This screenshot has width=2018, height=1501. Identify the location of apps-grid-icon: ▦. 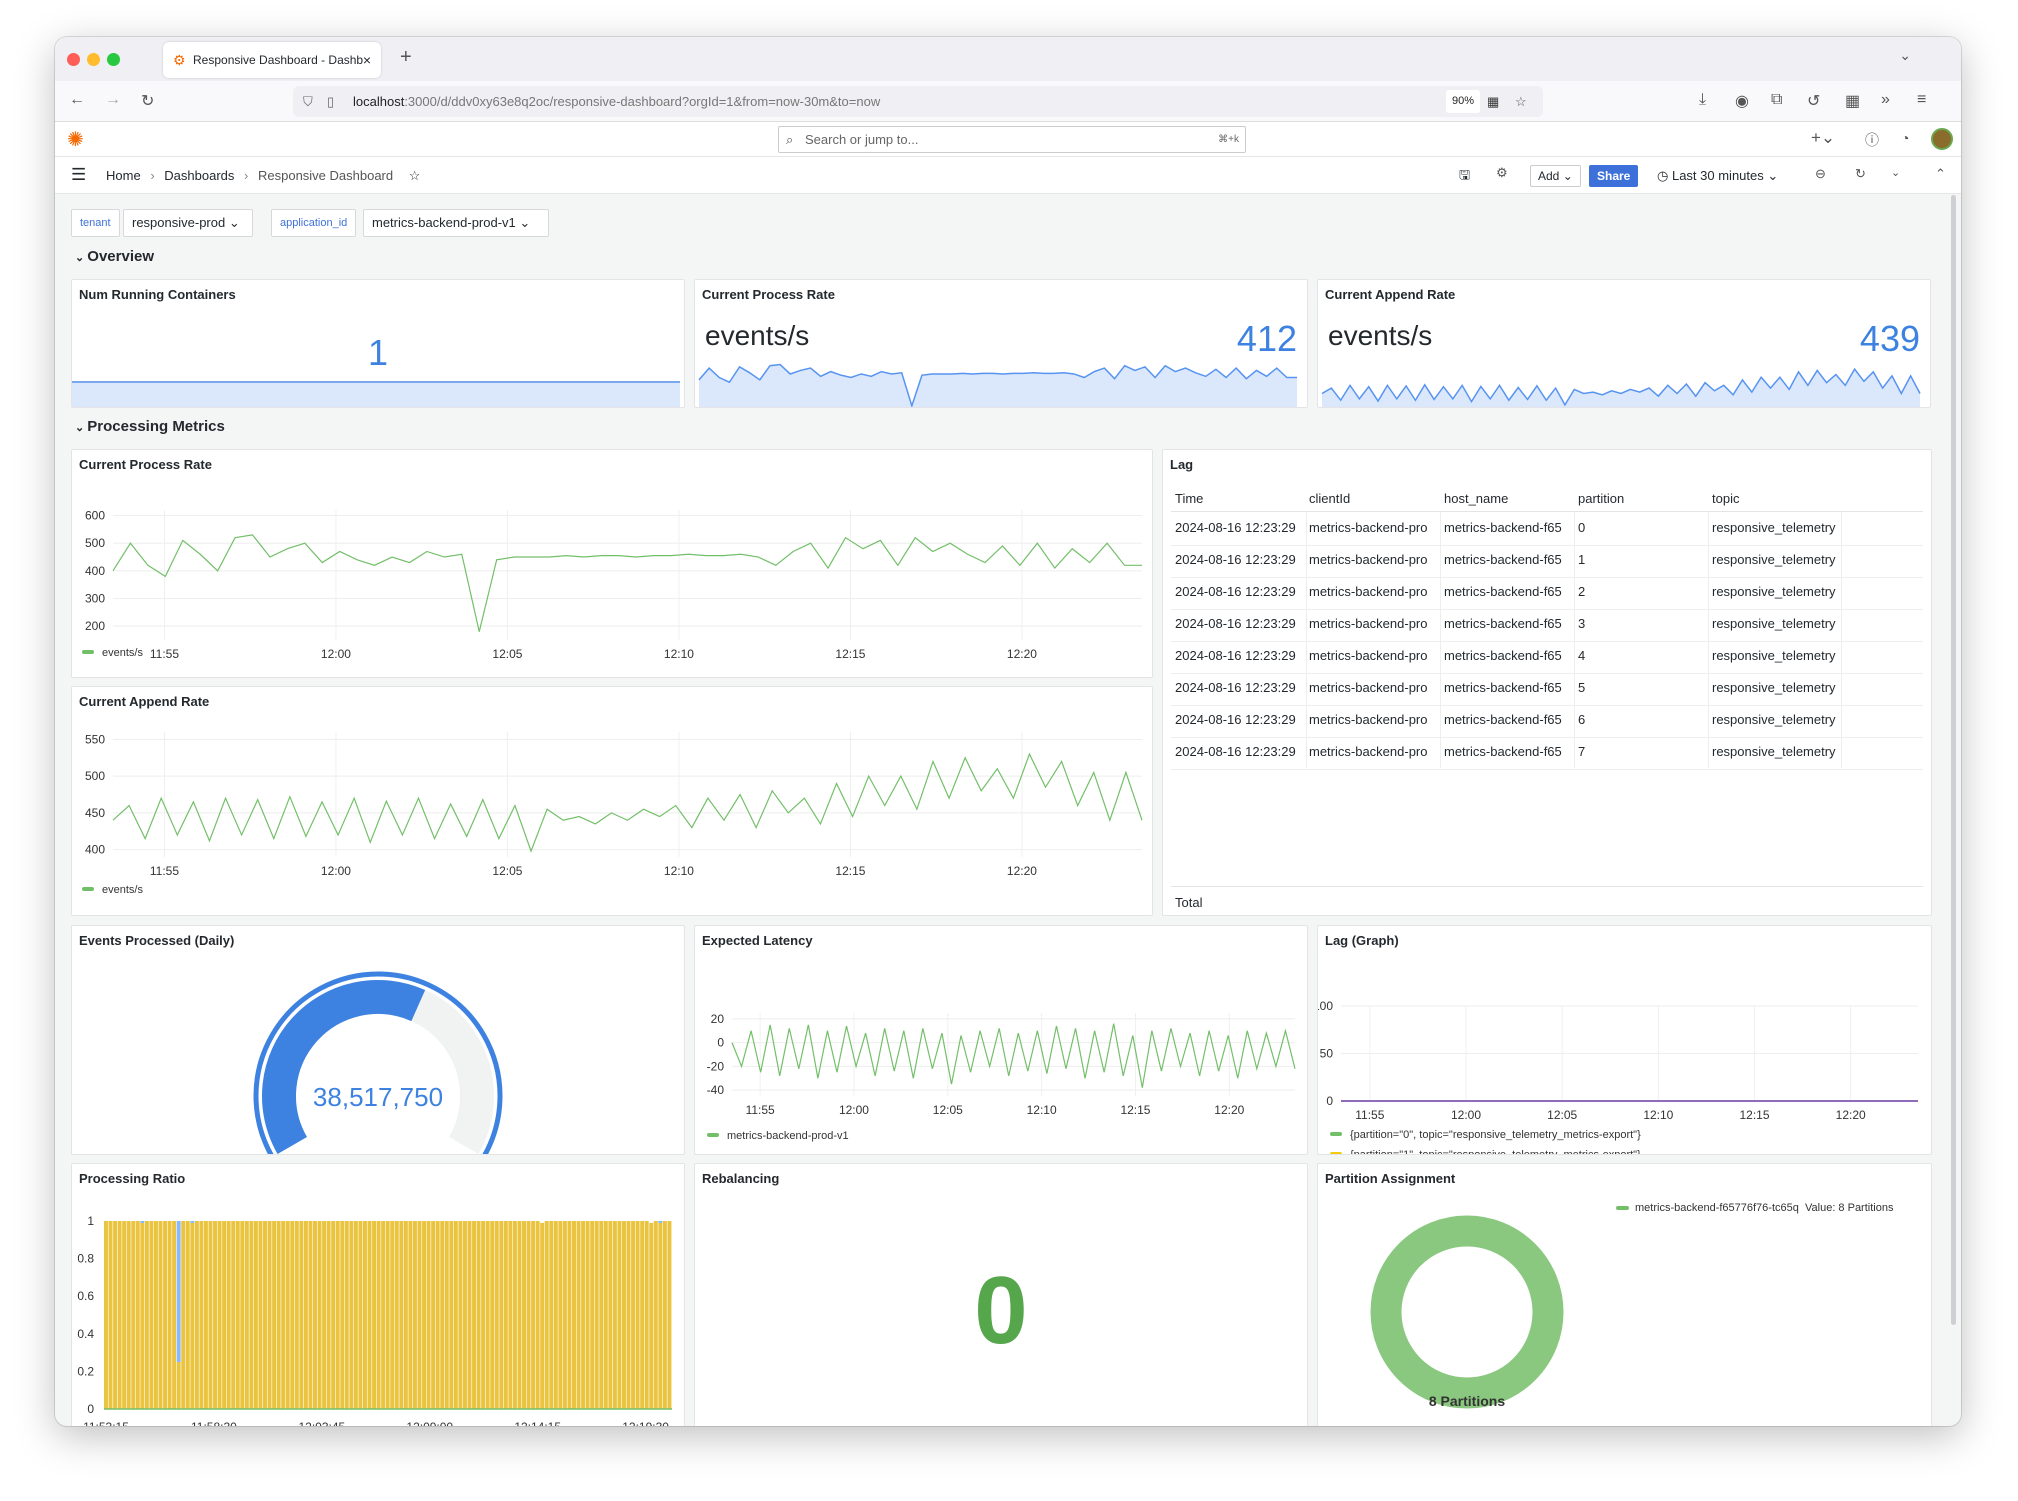
(1852, 101).